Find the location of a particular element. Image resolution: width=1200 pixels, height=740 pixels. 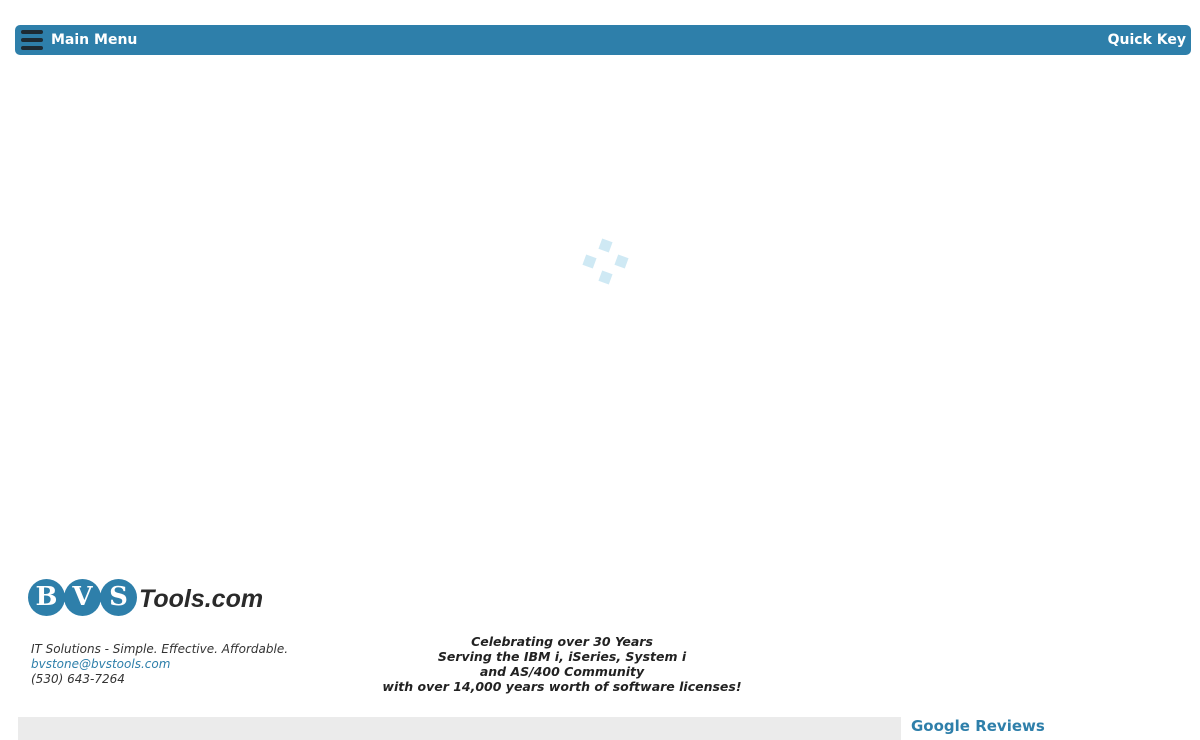

celebrate-line: Serving the IBM i, iSeries, System i is located at coordinates (562, 656).